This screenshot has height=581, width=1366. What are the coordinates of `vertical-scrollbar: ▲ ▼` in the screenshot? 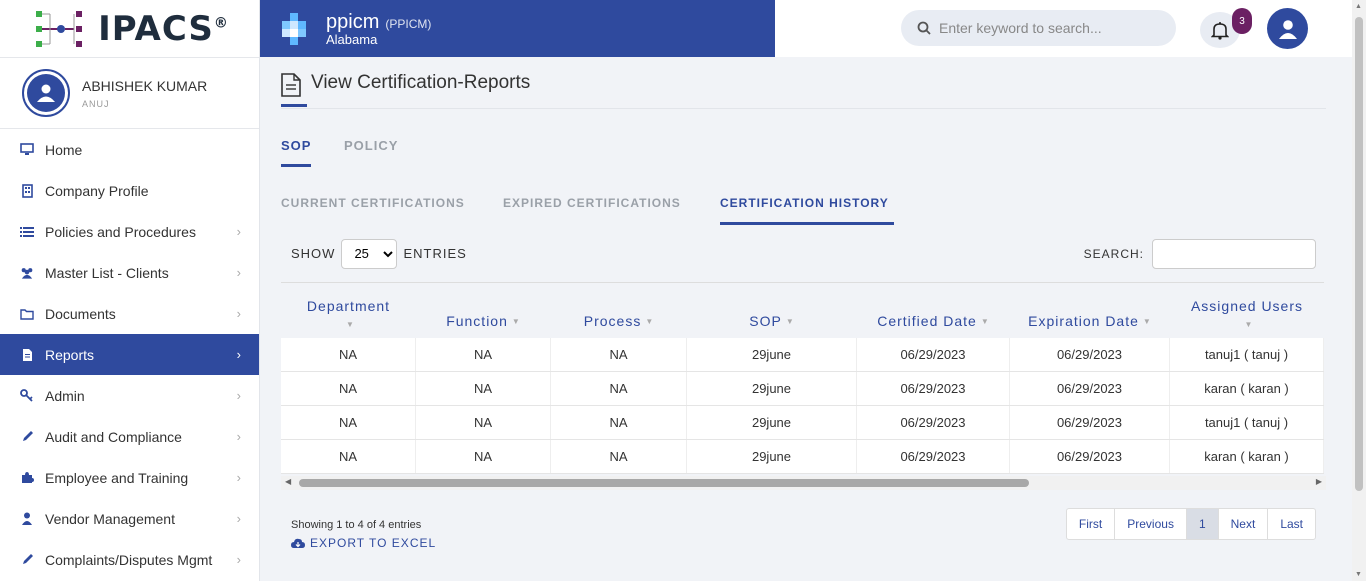 It's located at (1359, 290).